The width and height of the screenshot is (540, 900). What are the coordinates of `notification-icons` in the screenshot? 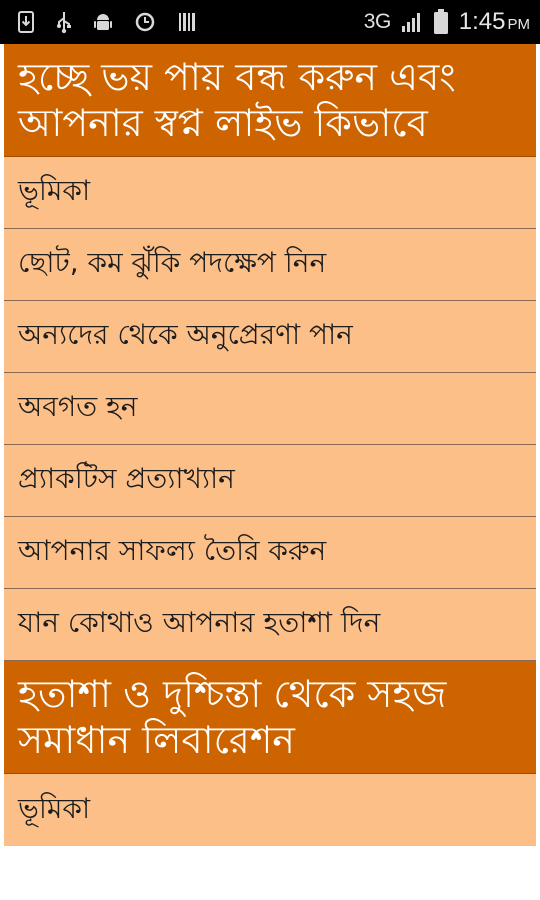 It's located at (107, 22).